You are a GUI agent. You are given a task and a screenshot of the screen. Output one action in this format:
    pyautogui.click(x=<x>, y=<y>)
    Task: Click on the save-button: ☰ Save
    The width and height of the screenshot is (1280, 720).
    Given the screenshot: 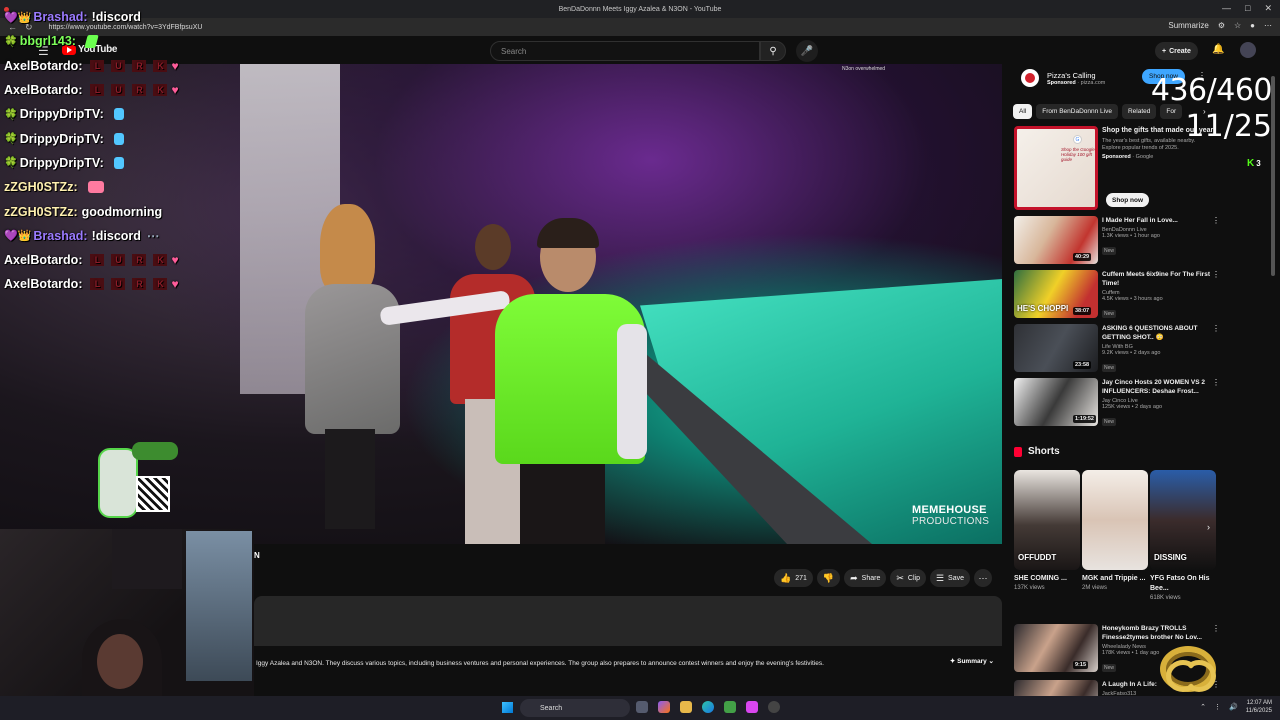 What is the action you would take?
    pyautogui.click(x=950, y=578)
    